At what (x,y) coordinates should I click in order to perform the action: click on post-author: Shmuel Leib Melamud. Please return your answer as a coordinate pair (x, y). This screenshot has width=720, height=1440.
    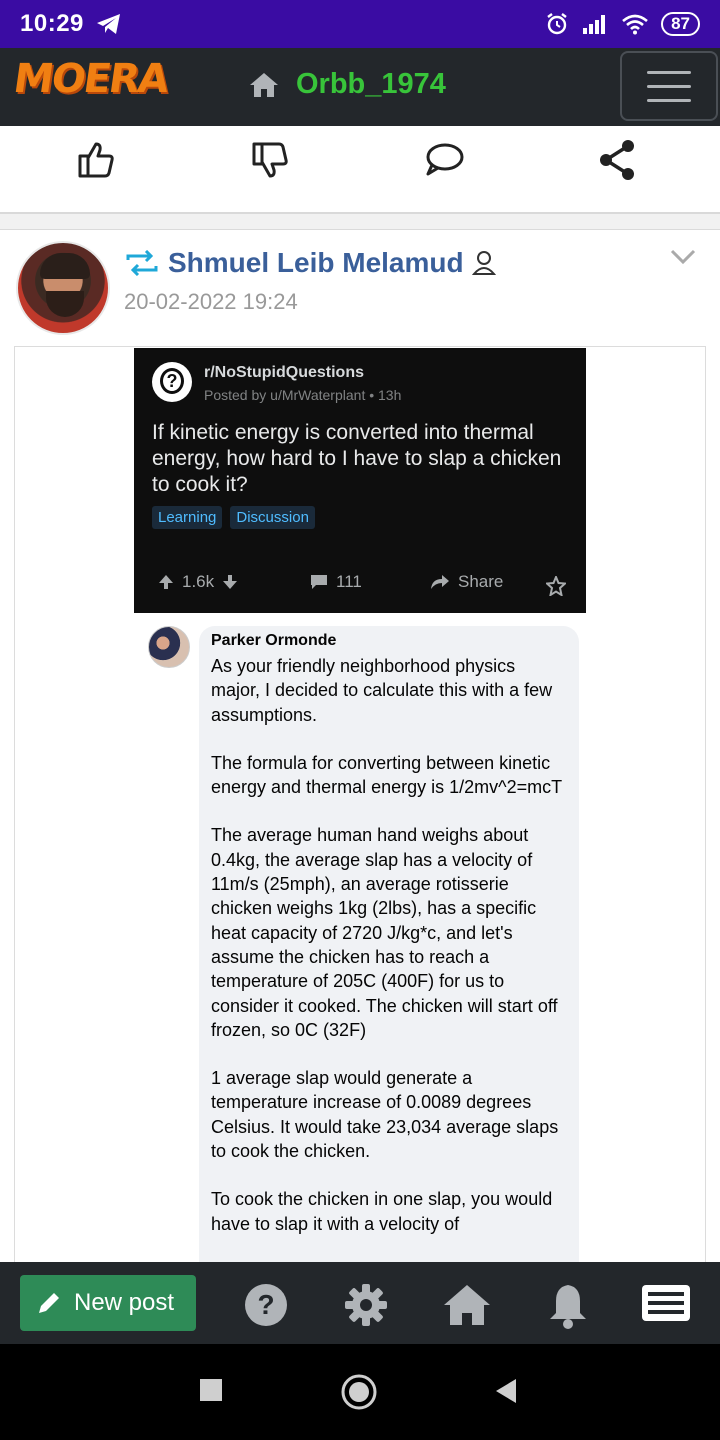
    Looking at the image, I should click on (310, 263).